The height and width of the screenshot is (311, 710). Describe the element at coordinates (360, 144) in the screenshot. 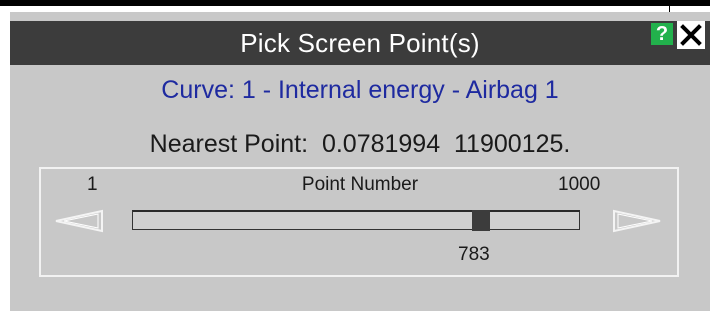

I see `nearest-point-readout: Nearest Point: 0.0781994 11900125.` at that location.